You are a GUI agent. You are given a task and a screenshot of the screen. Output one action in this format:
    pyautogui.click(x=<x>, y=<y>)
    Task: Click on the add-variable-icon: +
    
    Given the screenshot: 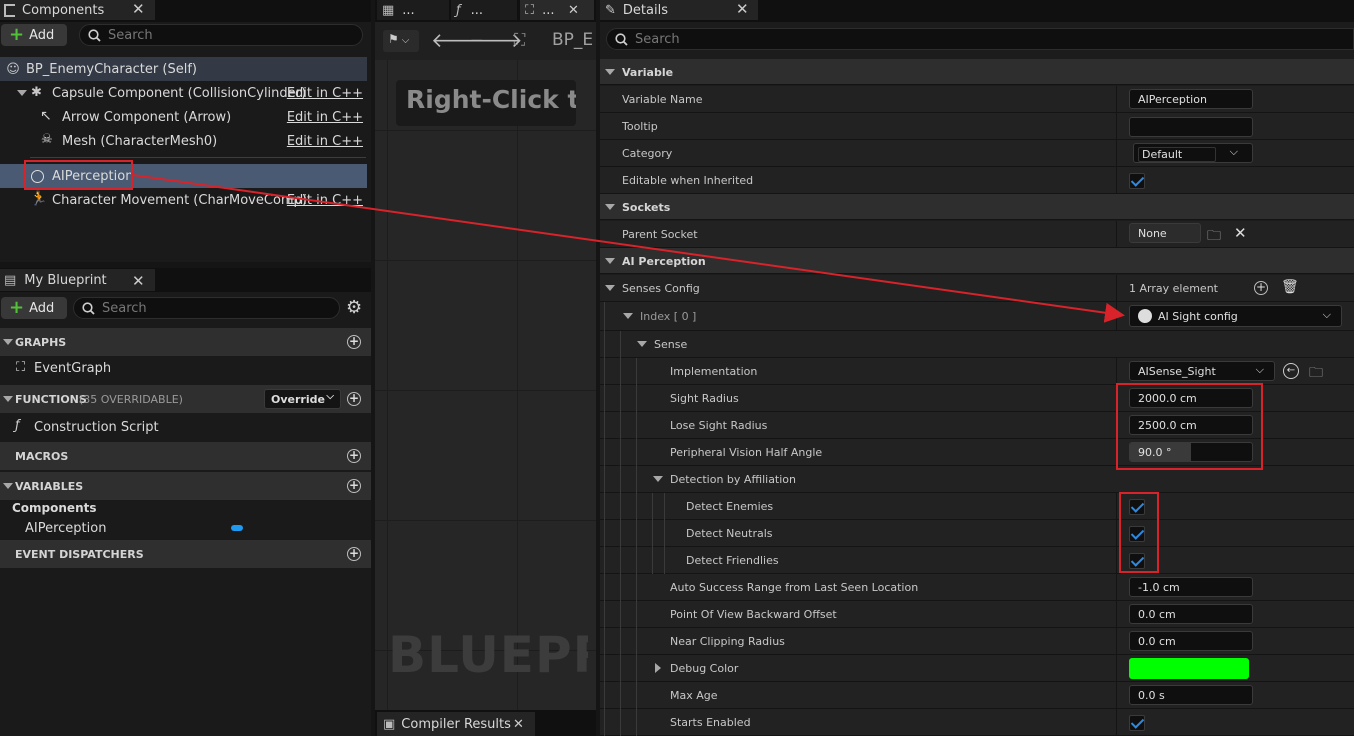 What is the action you would take?
    pyautogui.click(x=354, y=486)
    